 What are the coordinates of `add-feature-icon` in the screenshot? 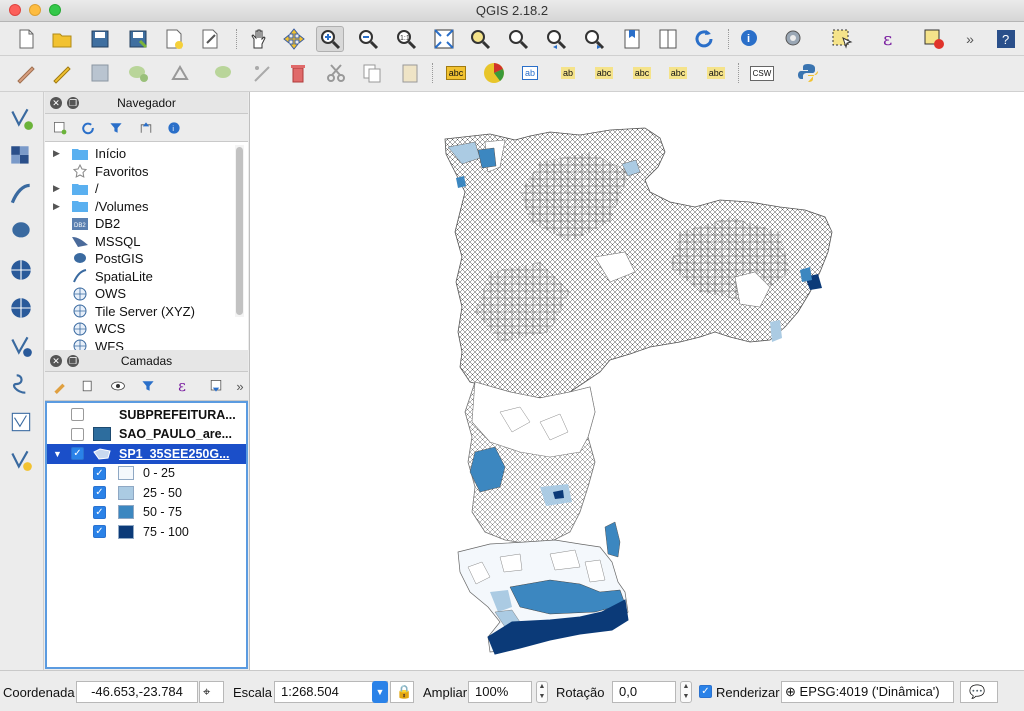 It's located at (138, 73).